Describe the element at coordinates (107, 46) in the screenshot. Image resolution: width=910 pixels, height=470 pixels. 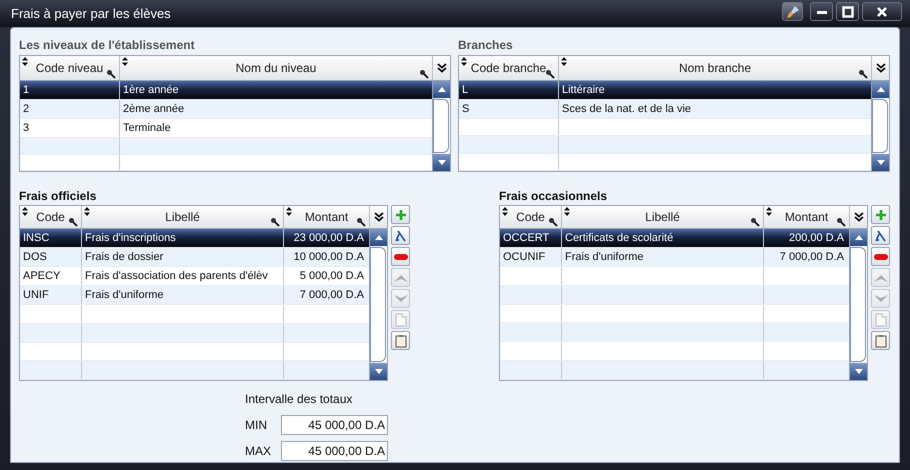
I see `section-title: Les niveaux de l'établissement` at that location.